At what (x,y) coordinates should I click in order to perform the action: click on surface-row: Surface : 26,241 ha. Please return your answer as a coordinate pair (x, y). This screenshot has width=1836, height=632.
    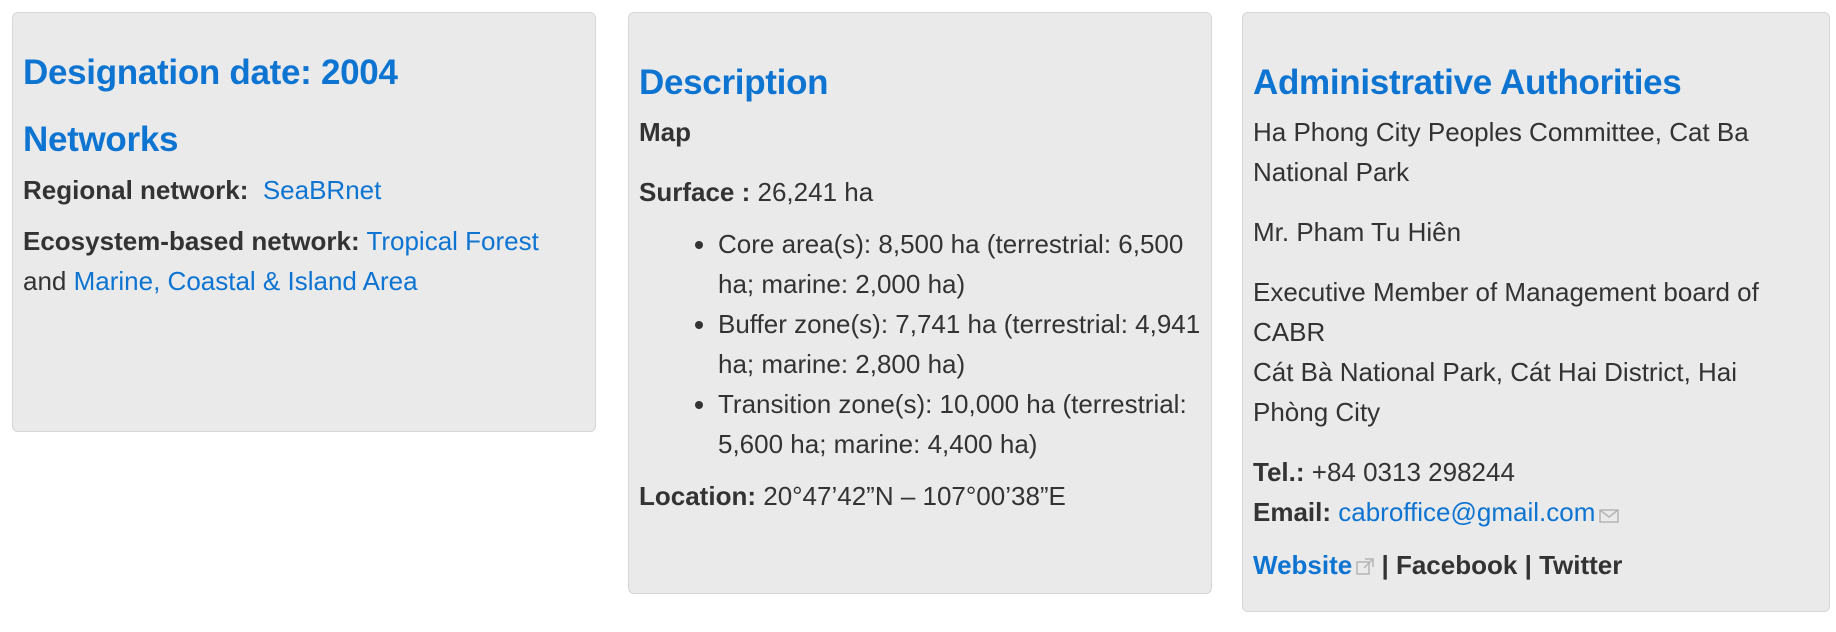
    Looking at the image, I should click on (920, 192).